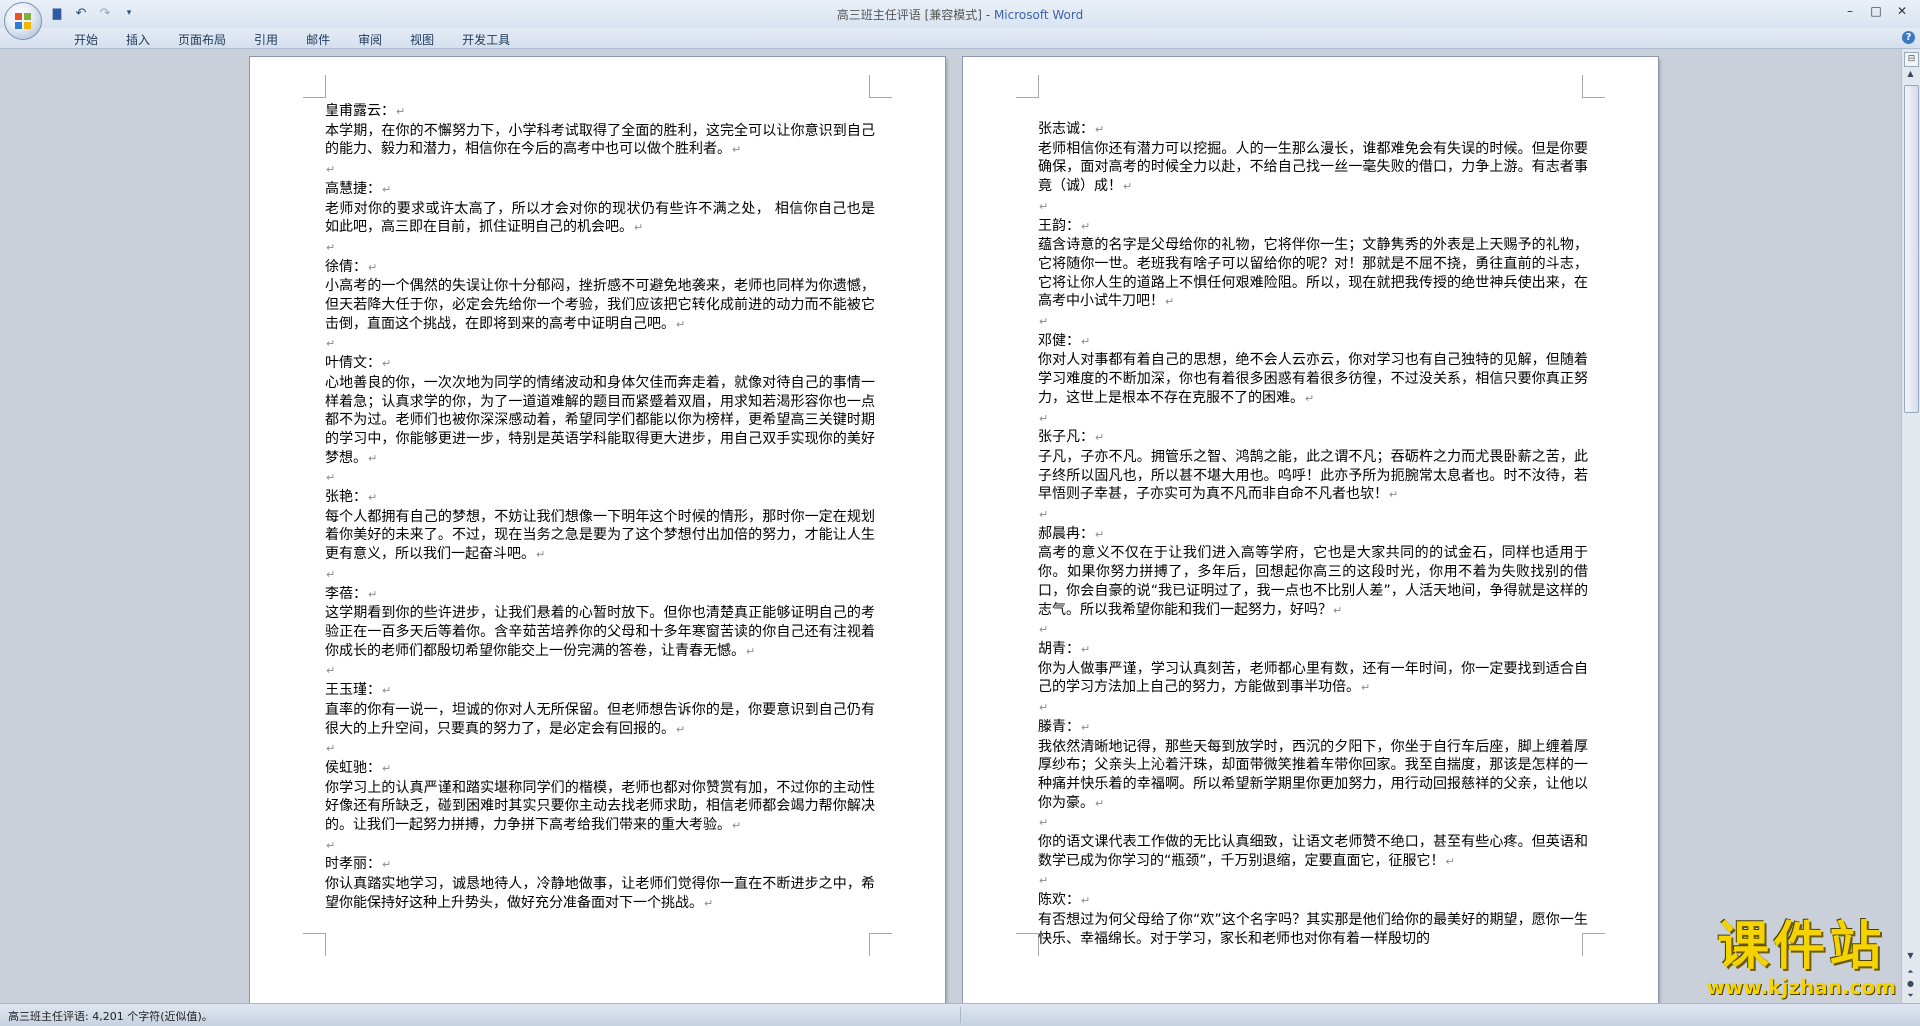 The height and width of the screenshot is (1026, 1920). Describe the element at coordinates (1313, 130) in the screenshot. I see `student-name: 张志诚：` at that location.